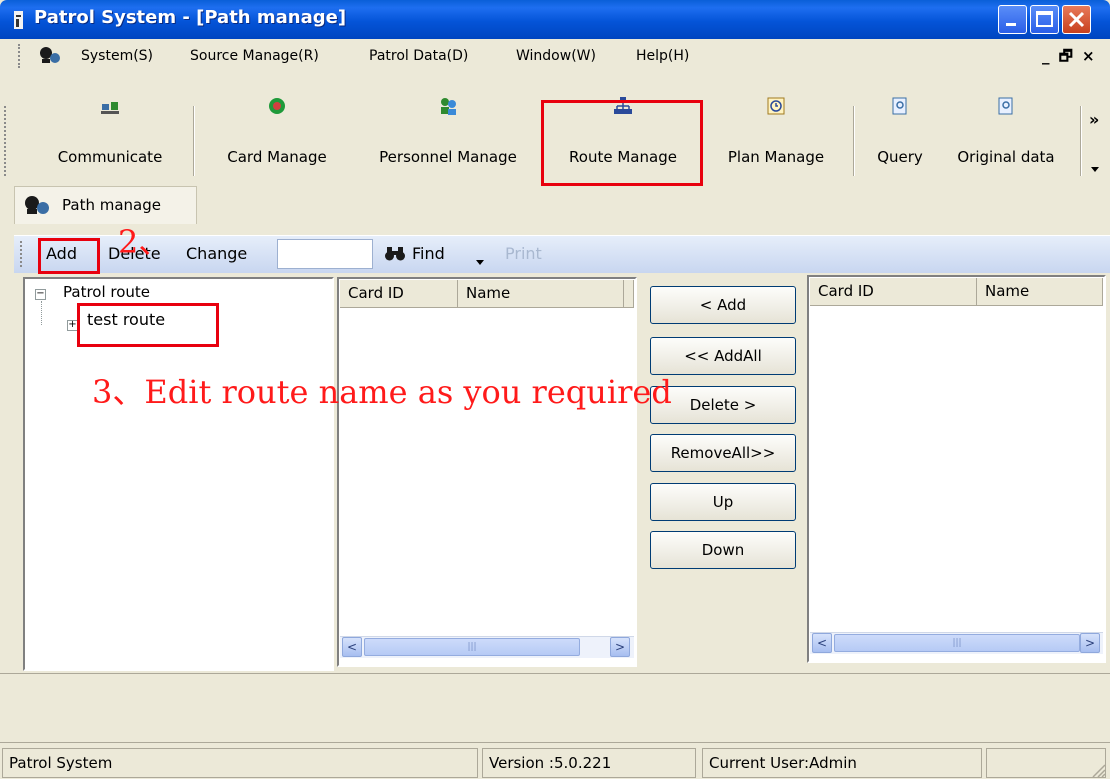  What do you see at coordinates (1006, 157) in the screenshot?
I see `original-data-label: Original data` at bounding box center [1006, 157].